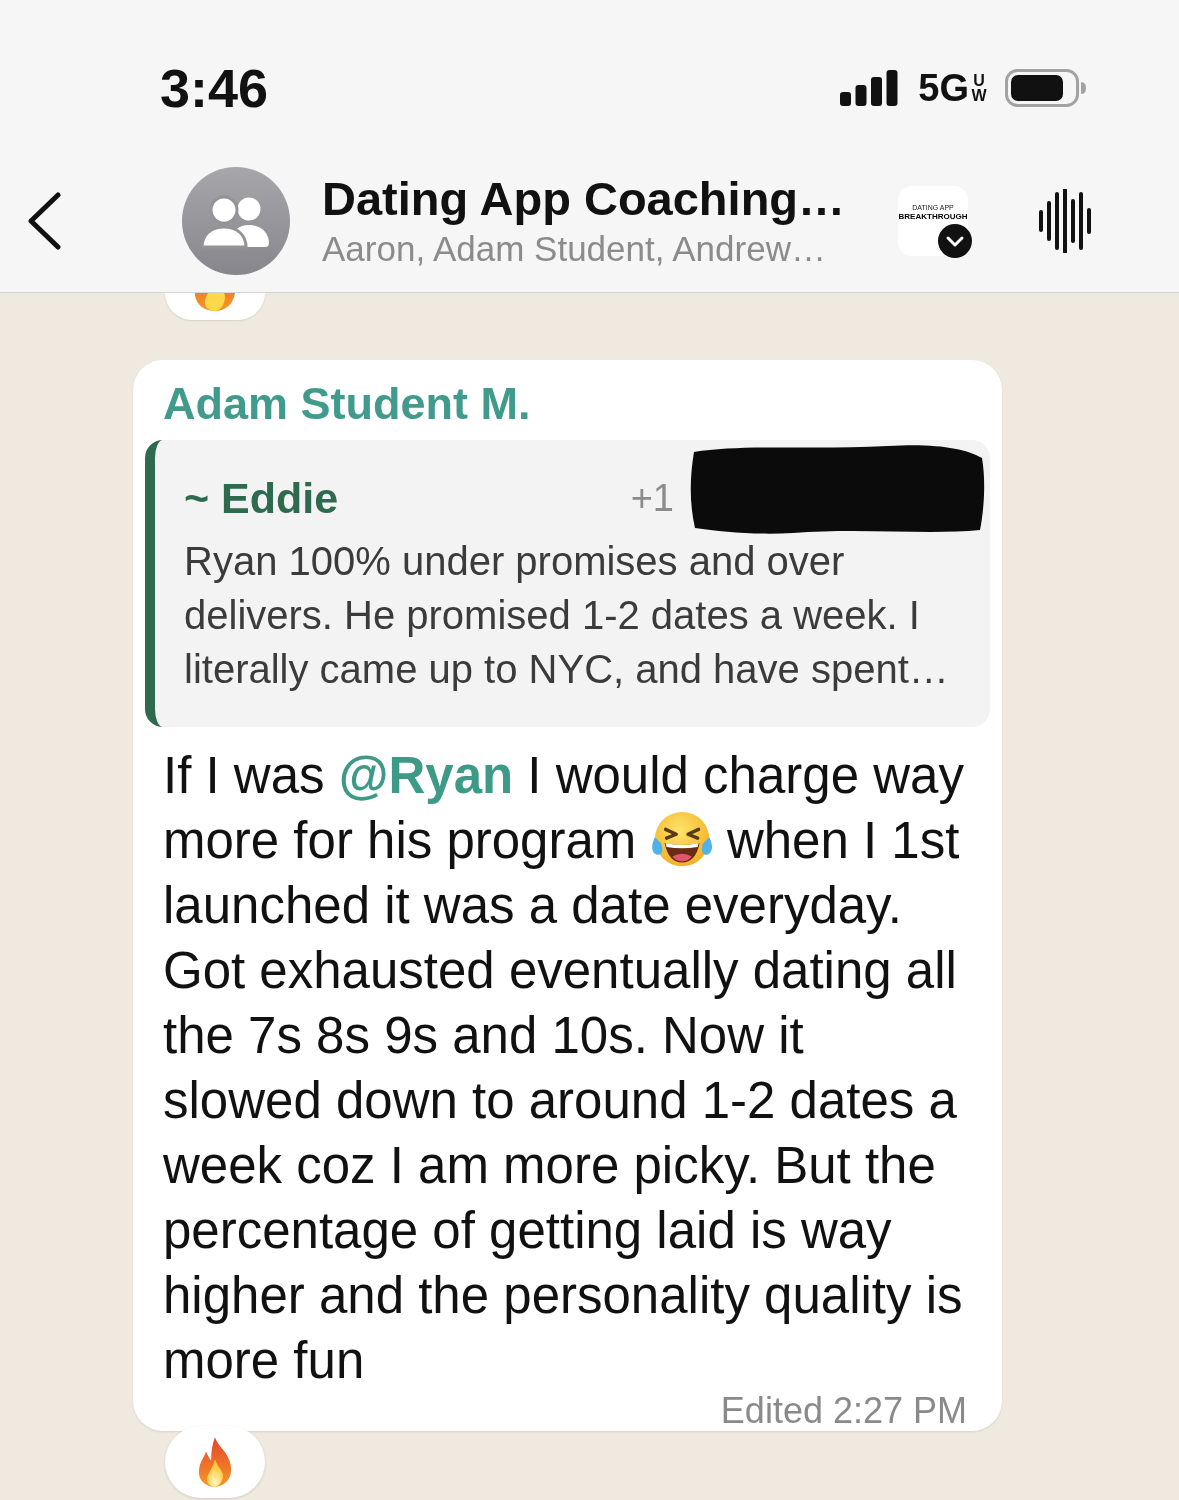 The width and height of the screenshot is (1179, 1500). What do you see at coordinates (1046, 88) in the screenshot?
I see `battery-icon` at bounding box center [1046, 88].